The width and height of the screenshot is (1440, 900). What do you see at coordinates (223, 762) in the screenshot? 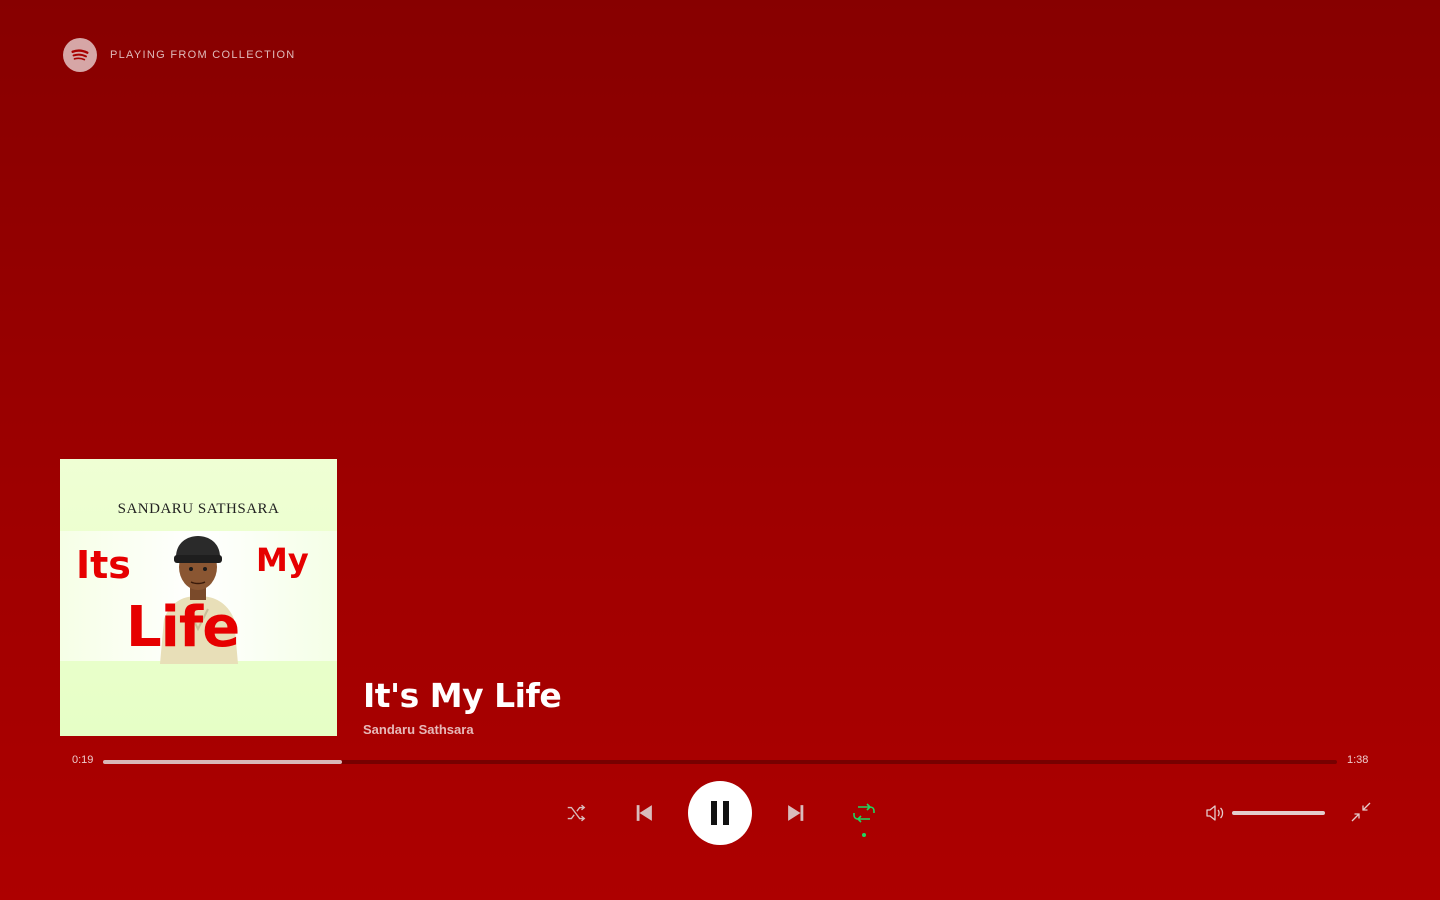
I see `progress-bar-fill` at bounding box center [223, 762].